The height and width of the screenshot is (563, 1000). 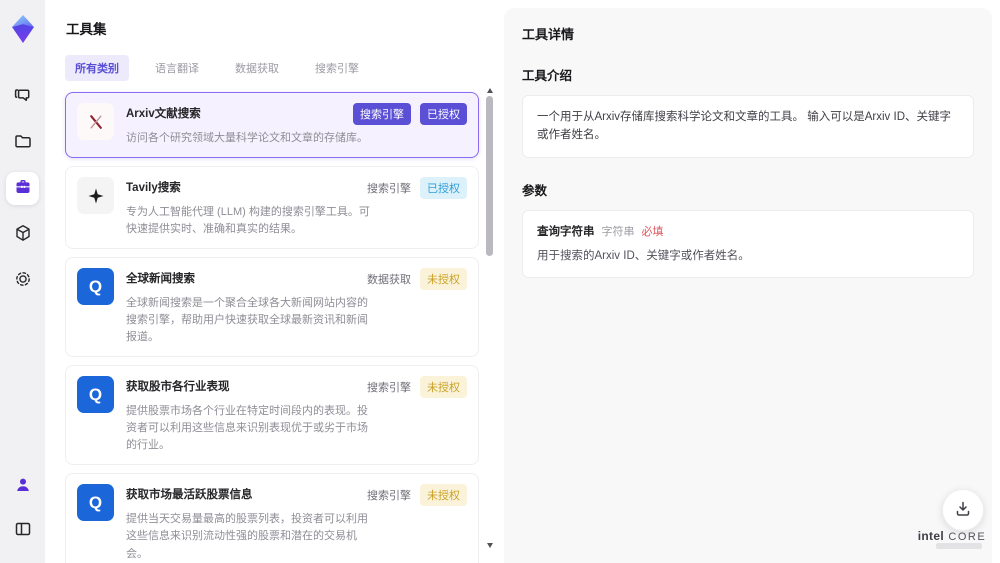 I want to click on core-wordmark: core, so click(x=967, y=537).